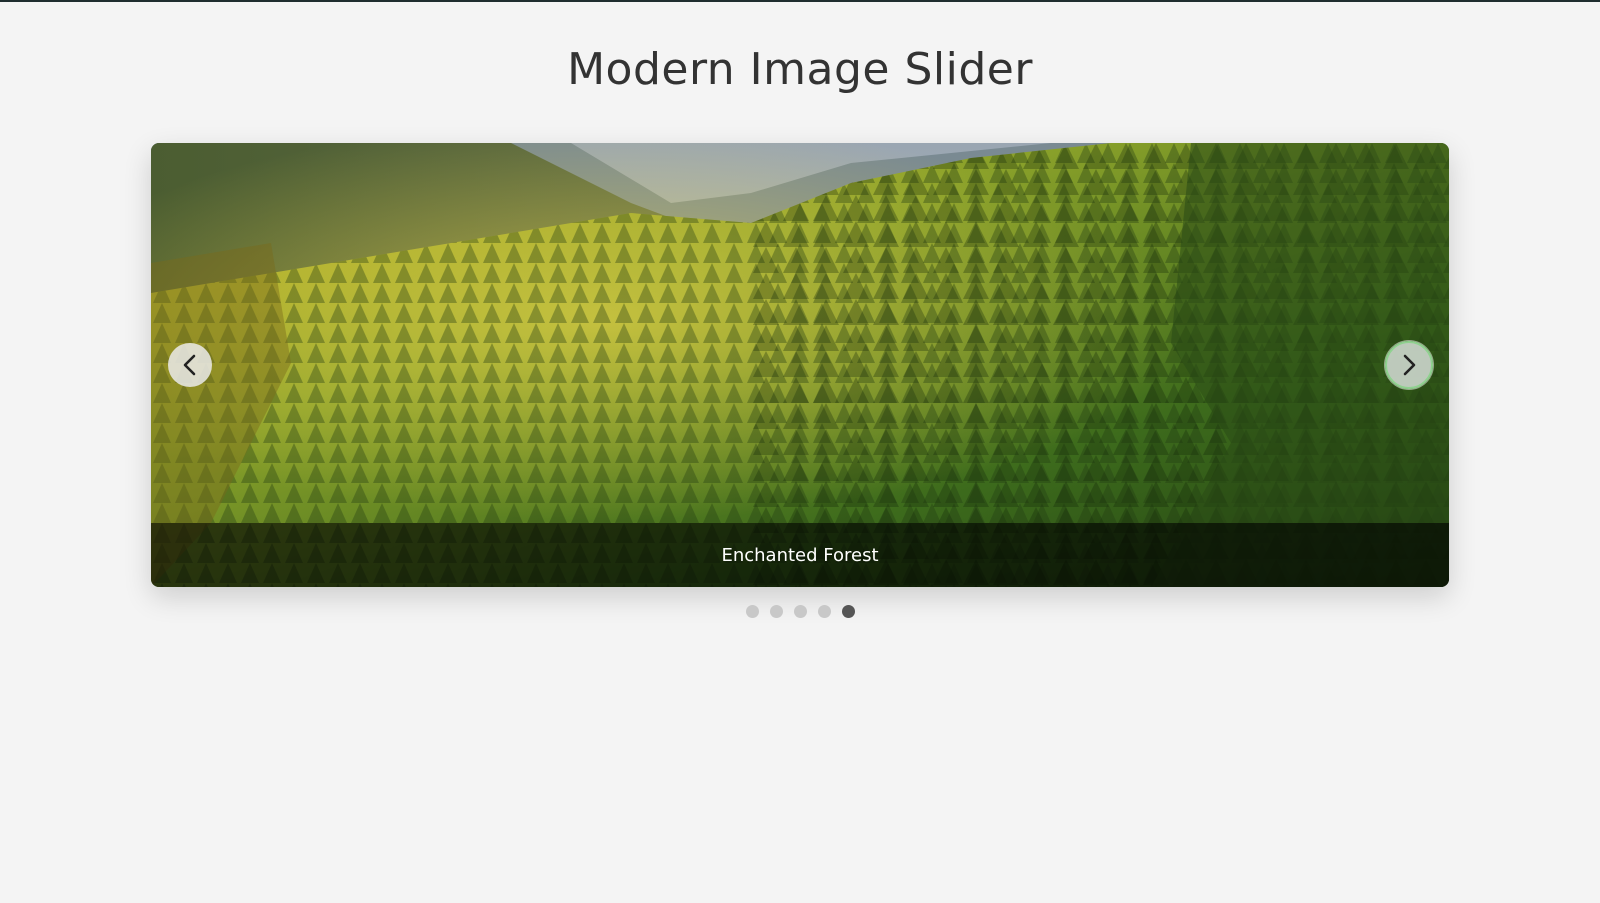 This screenshot has height=903, width=1600. I want to click on top-border, so click(800, 1).